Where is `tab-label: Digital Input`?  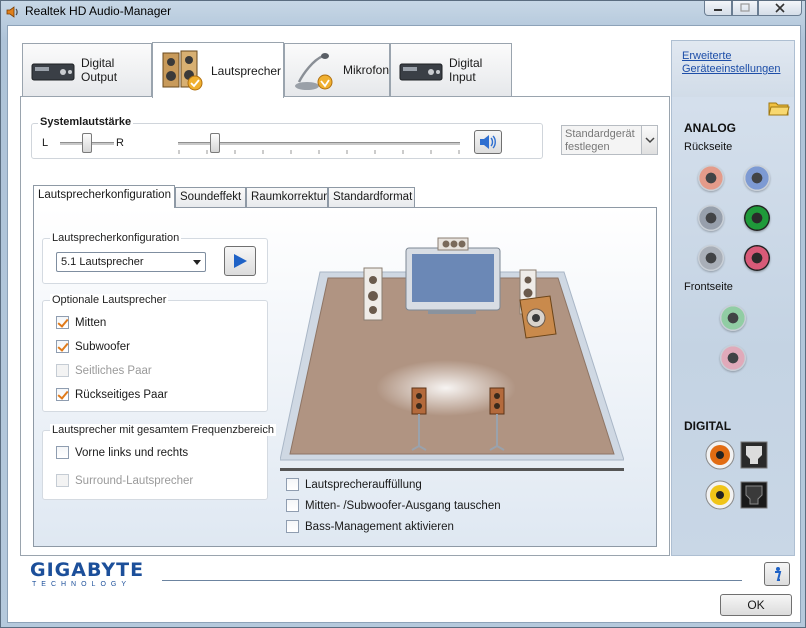 tab-label: Digital Input is located at coordinates (466, 70).